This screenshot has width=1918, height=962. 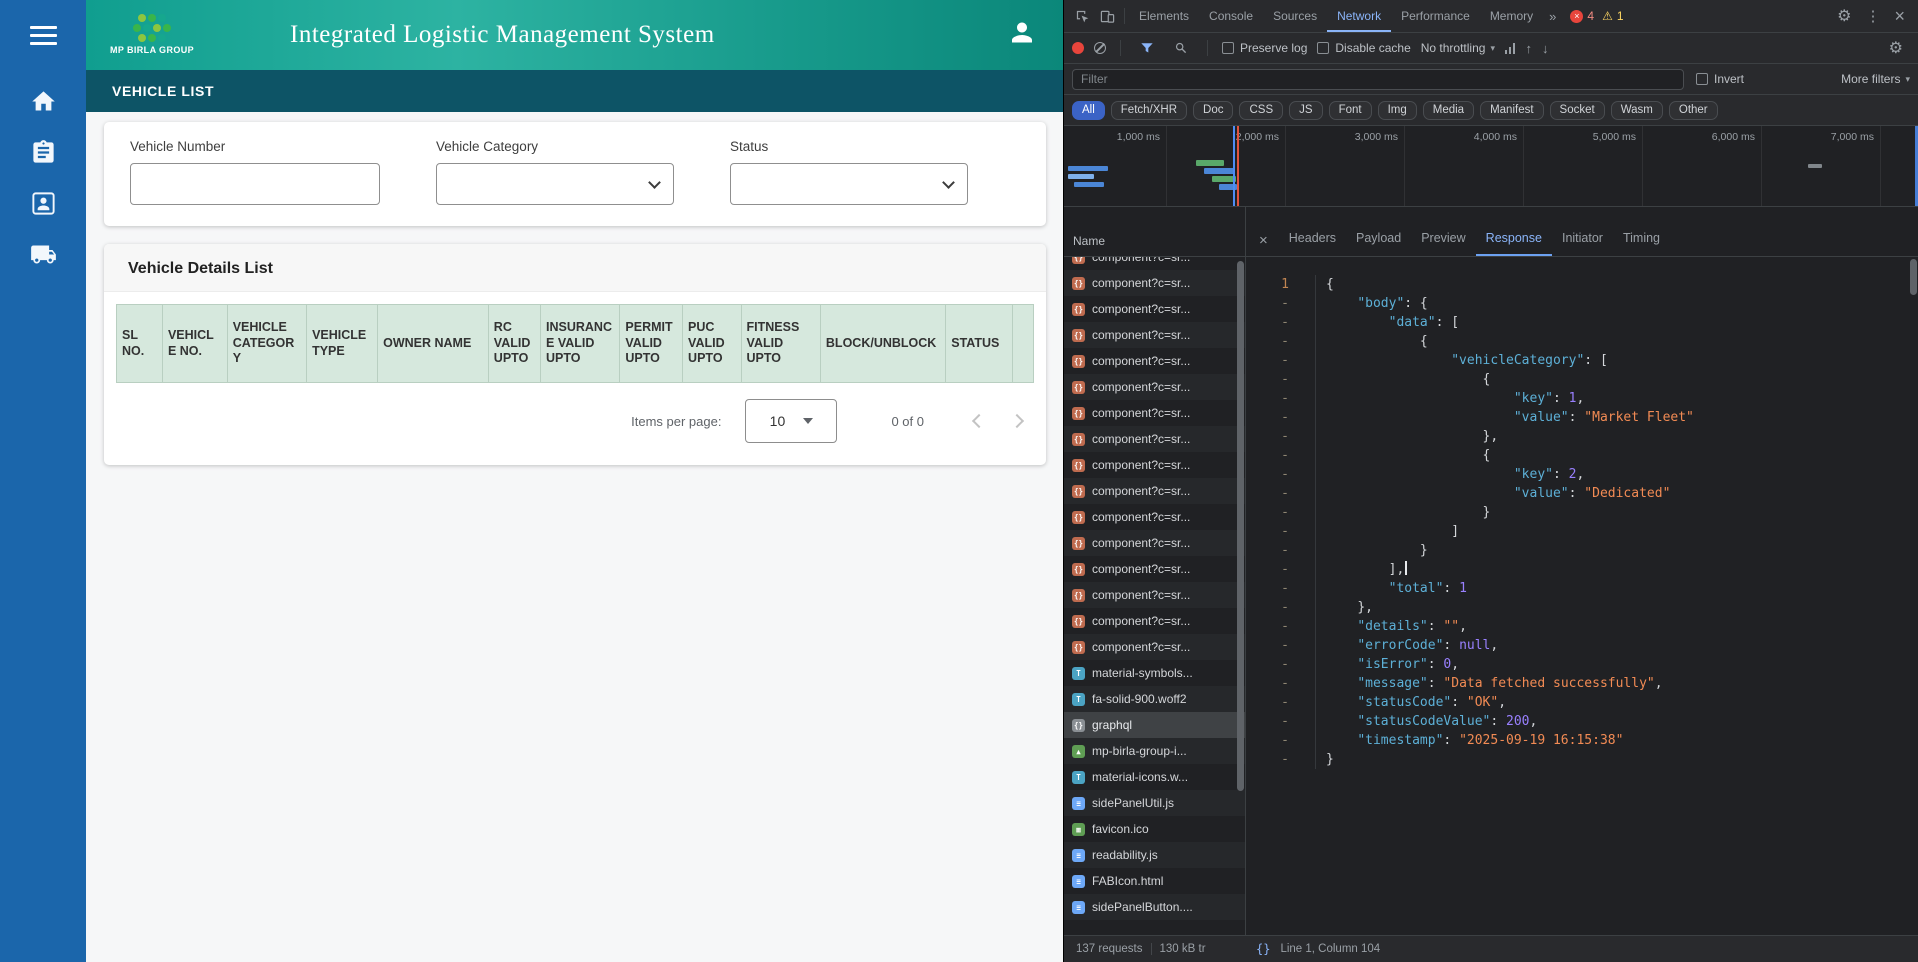 I want to click on export-har-icon: ↑, so click(x=1528, y=48).